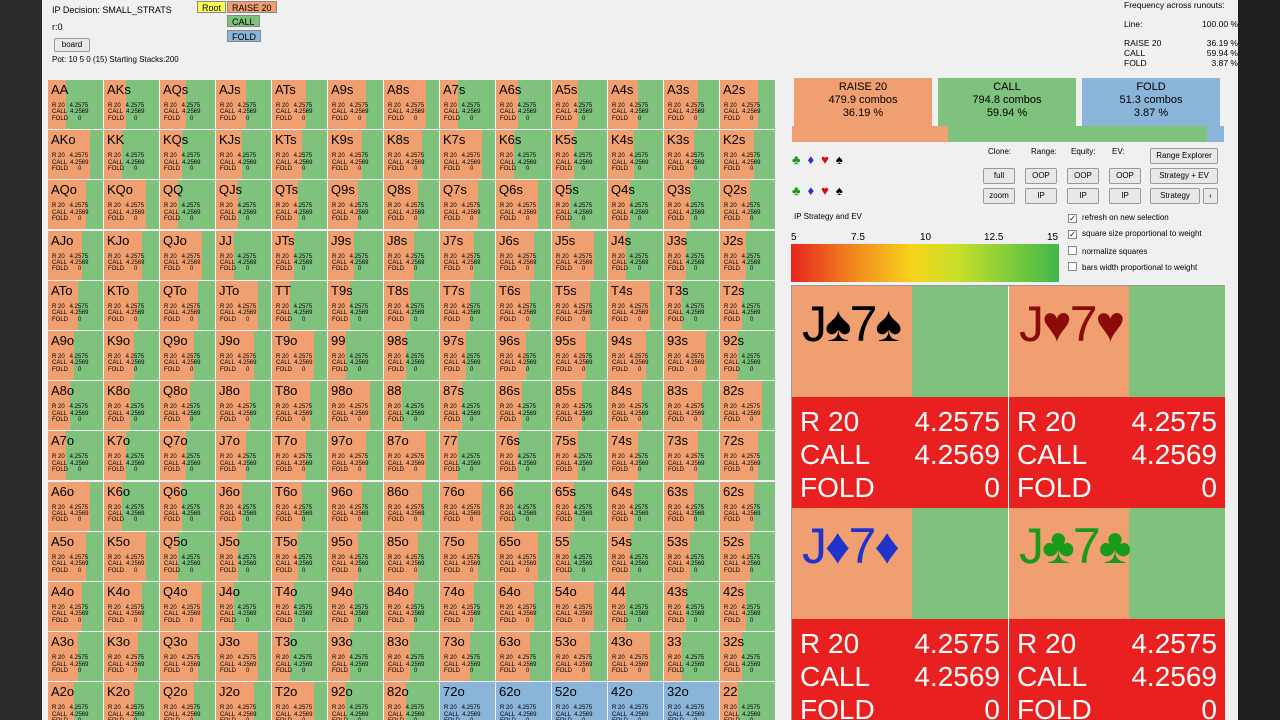 Image resolution: width=1280 pixels, height=720 pixels. What do you see at coordinates (187, 406) in the screenshot?
I see `hand-cell: Q8o R 20 4.2575 CALL 4.2569 FOLD 0` at bounding box center [187, 406].